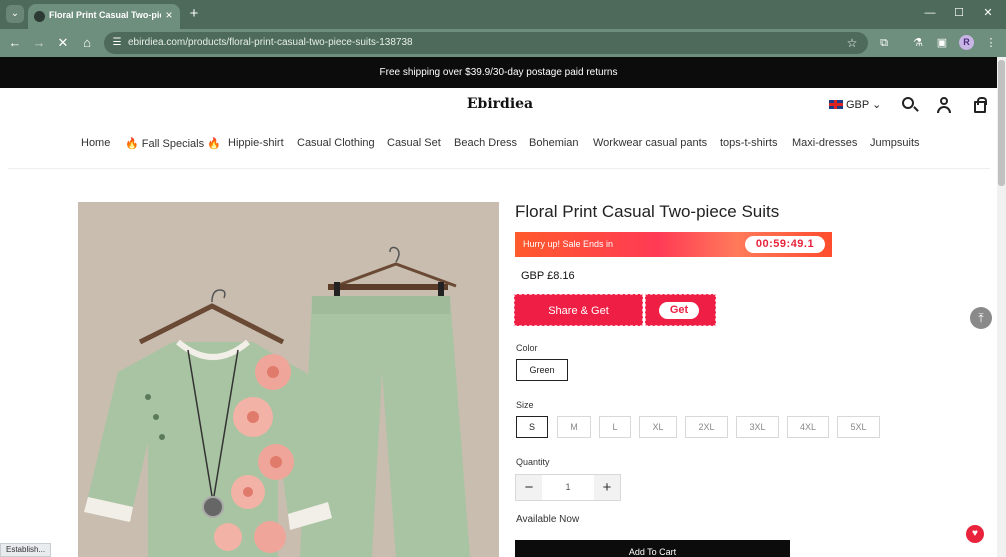  Describe the element at coordinates (650, 143) in the screenshot. I see `nav-item-workwear-casual-pants: Workwear casual pants` at that location.